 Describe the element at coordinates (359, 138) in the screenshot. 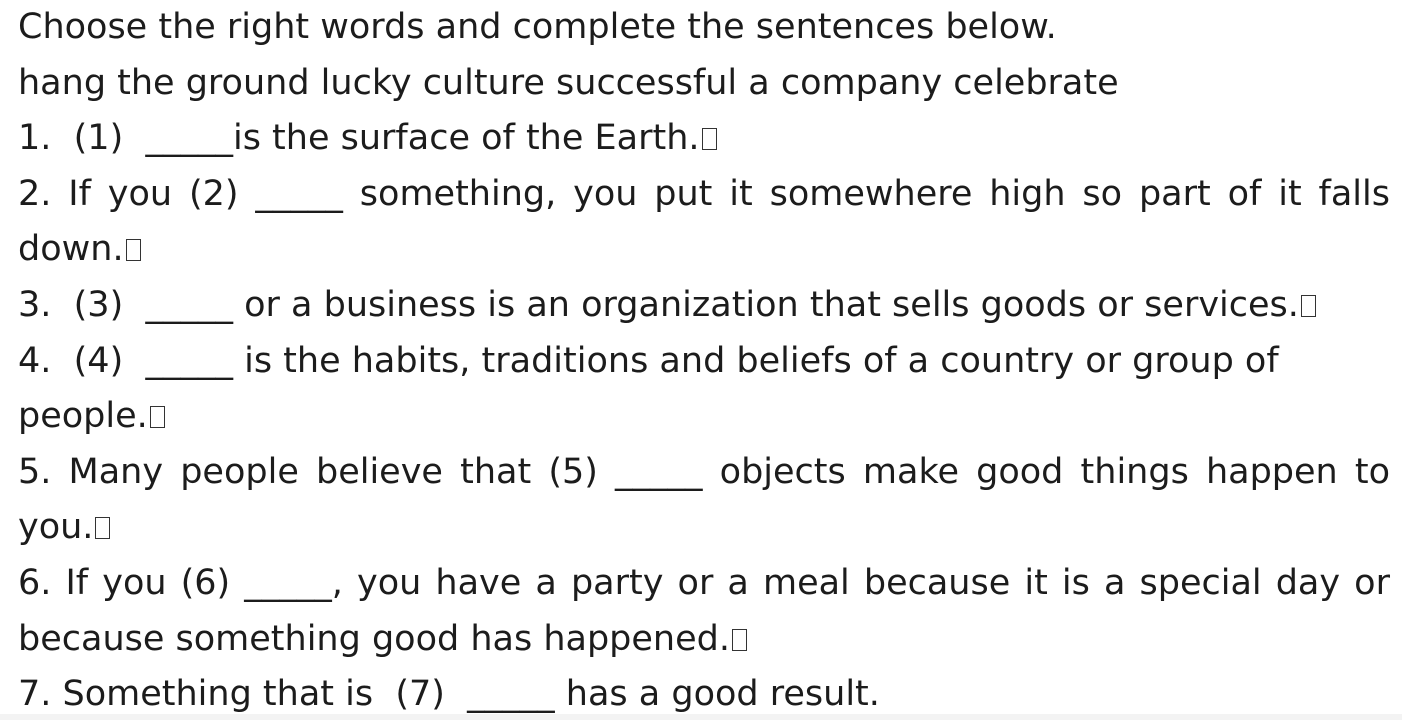

I see `question-1-text: 1. (1) _____is the surface of the Earth.` at that location.